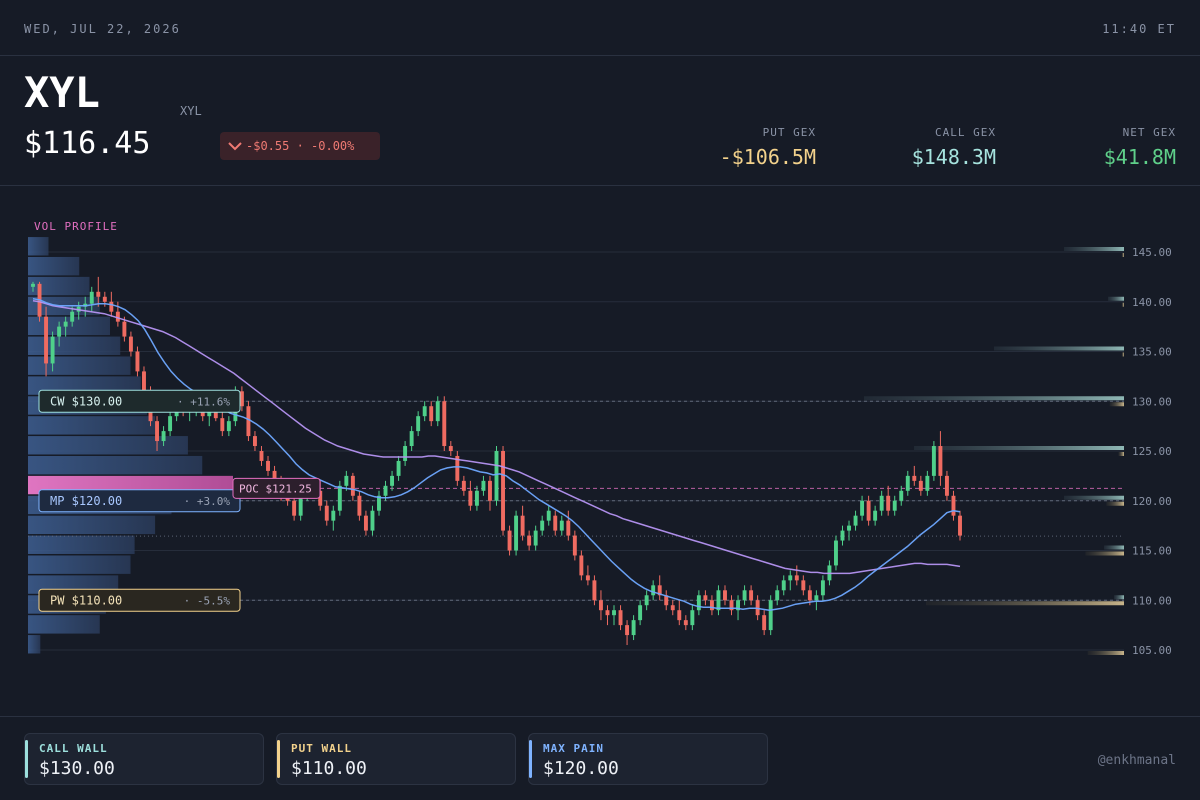 The height and width of the screenshot is (800, 1200). I want to click on net-gex-stat: NET GEX $41.8M, so click(1140, 147).